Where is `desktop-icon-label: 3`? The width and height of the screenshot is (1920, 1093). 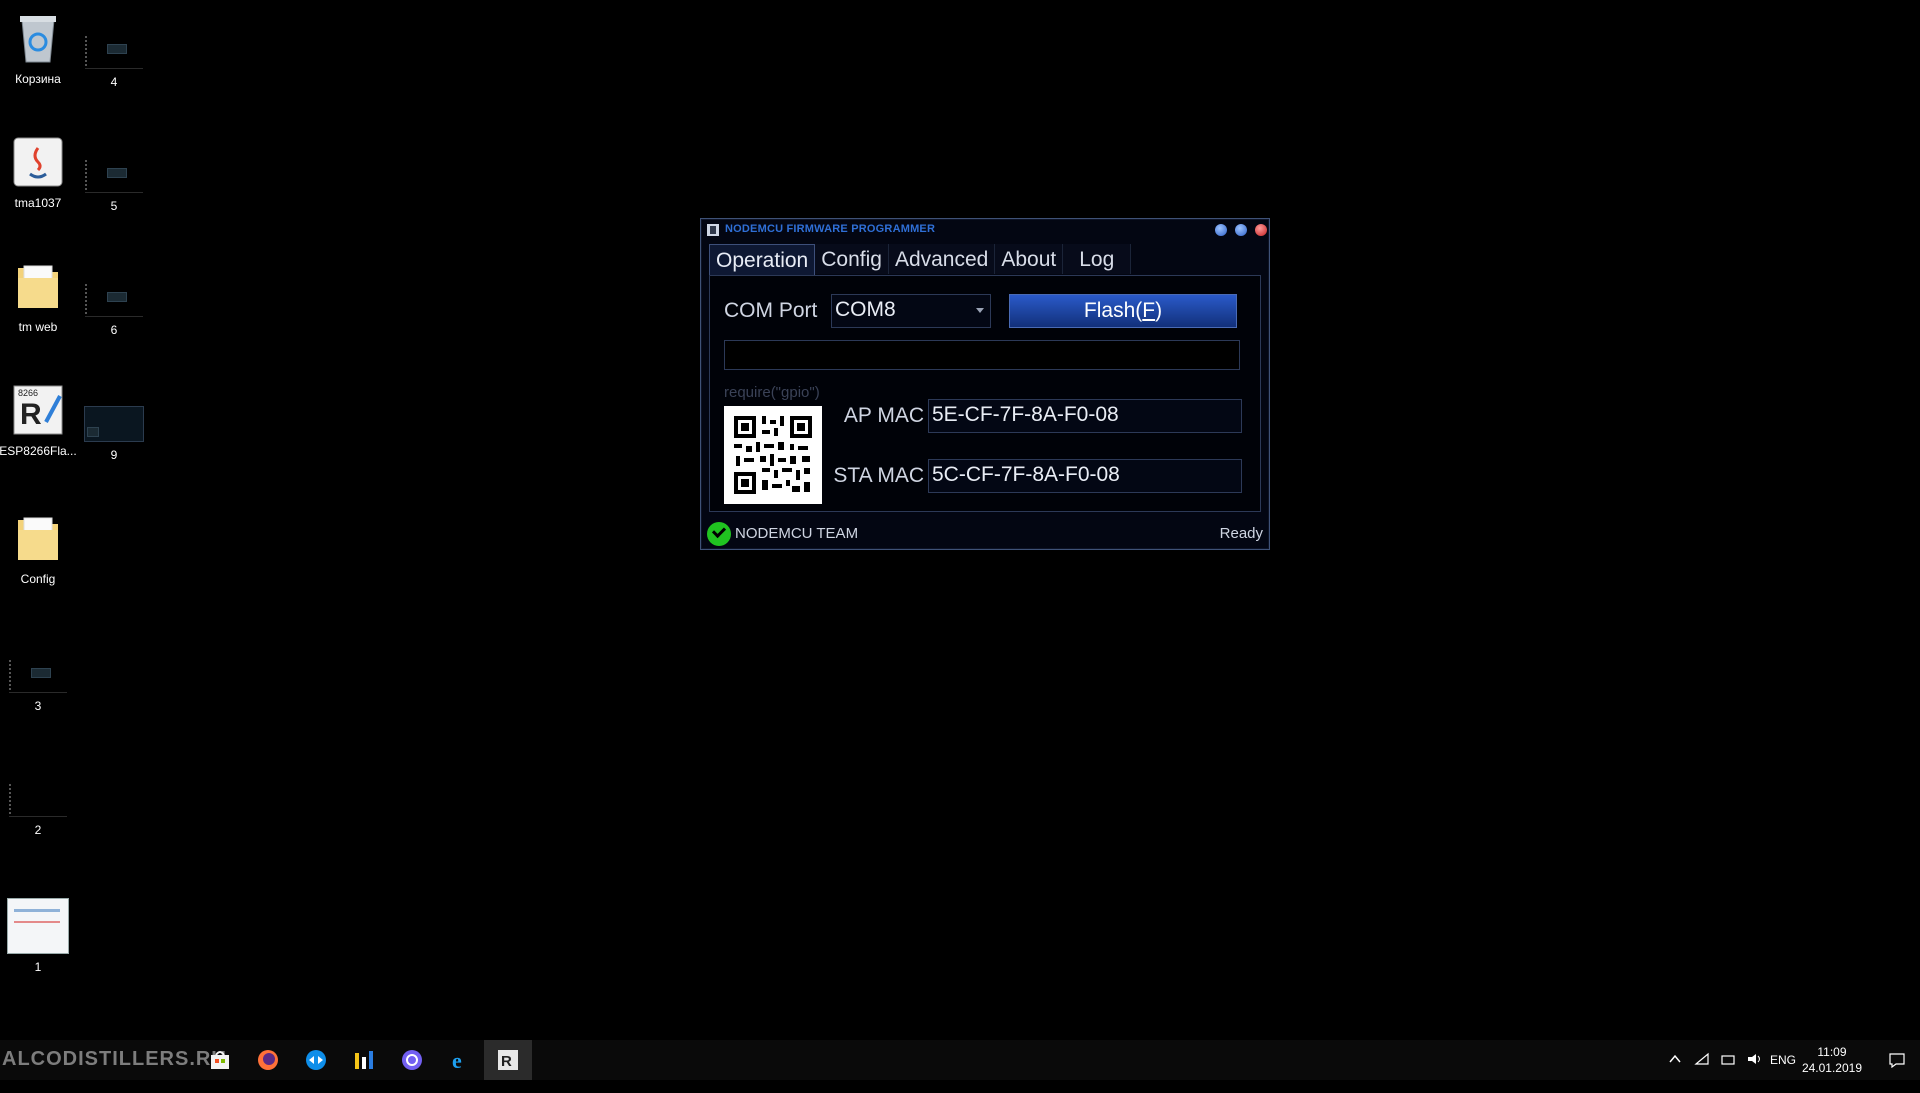
desktop-icon-label: 3 is located at coordinates (38, 706).